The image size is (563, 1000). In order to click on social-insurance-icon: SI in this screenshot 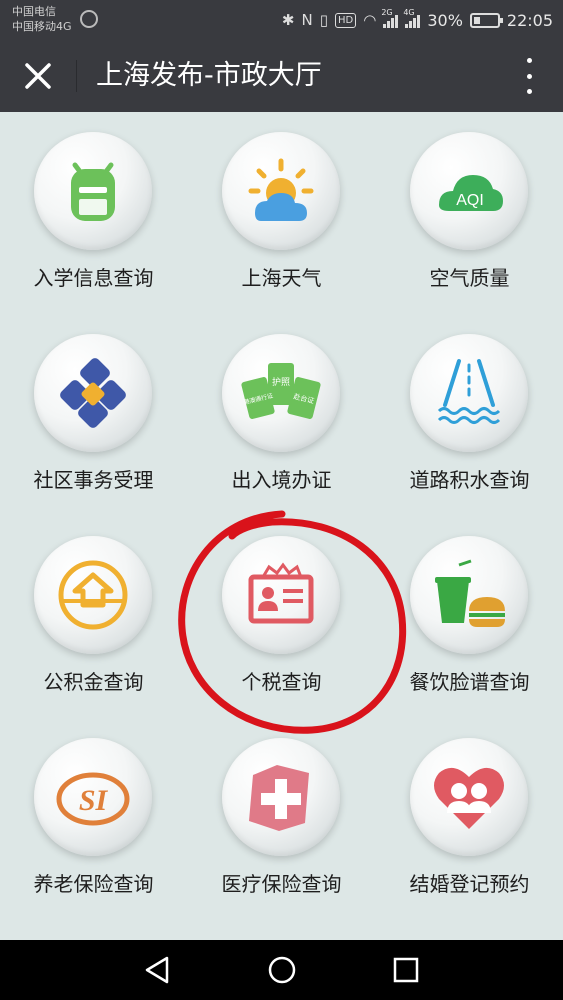, I will do `click(93, 799)`.